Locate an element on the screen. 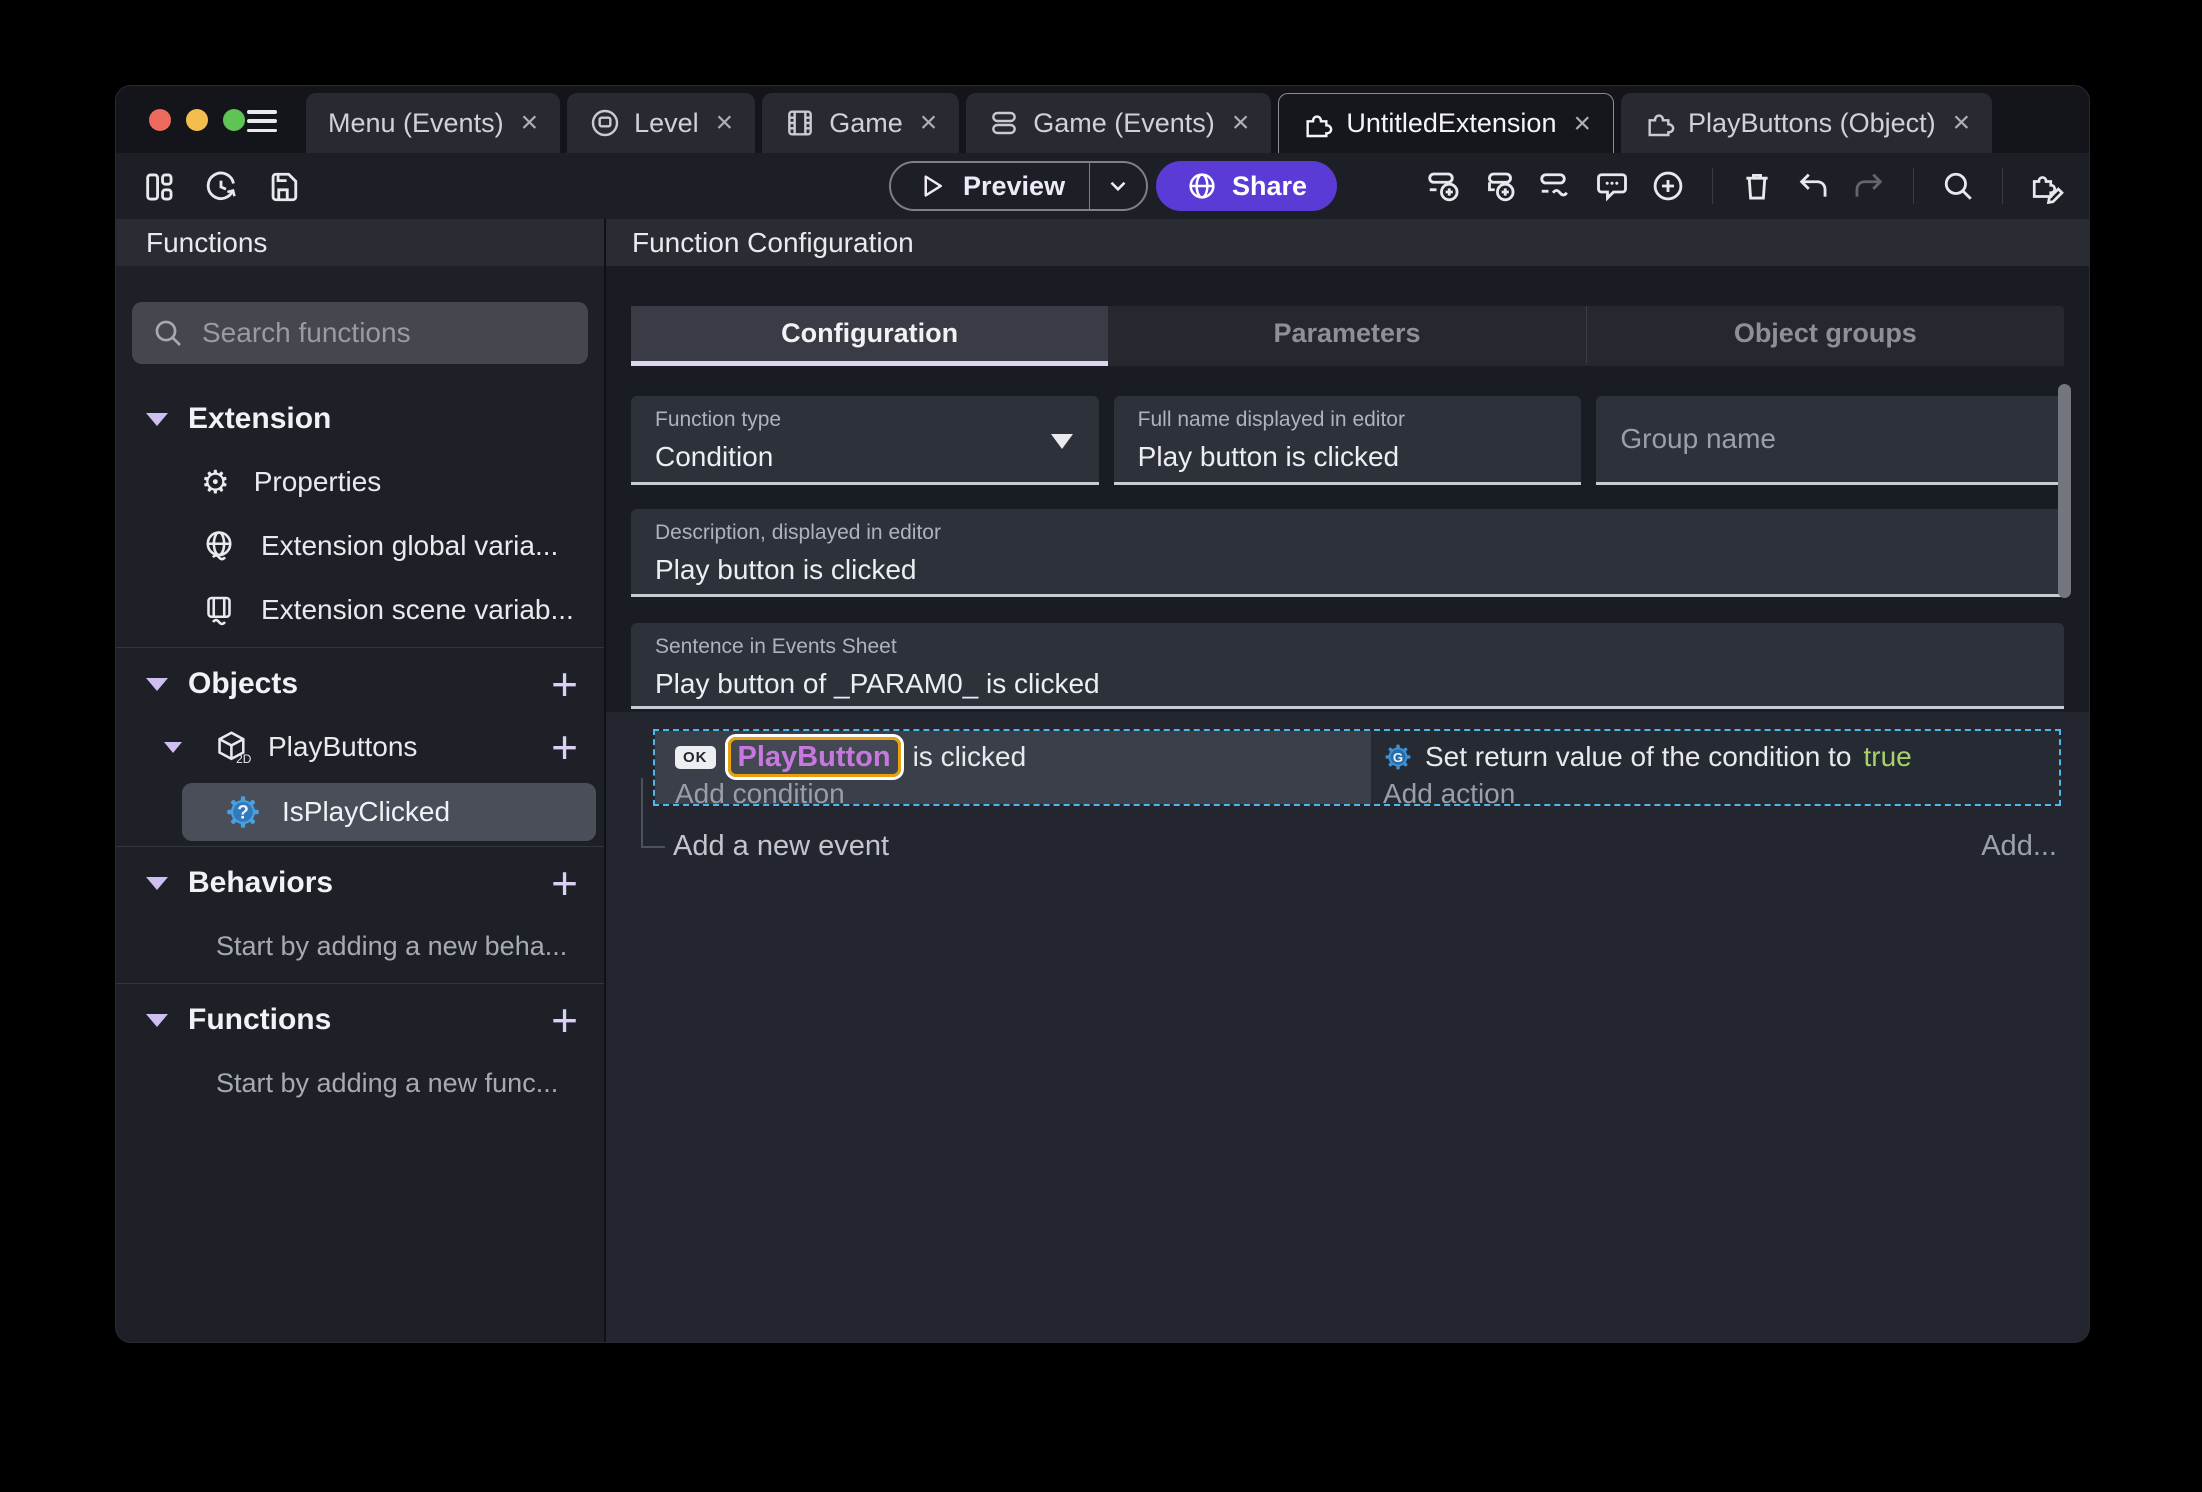 This screenshot has width=2202, height=1492. section-label: Functions is located at coordinates (260, 1019).